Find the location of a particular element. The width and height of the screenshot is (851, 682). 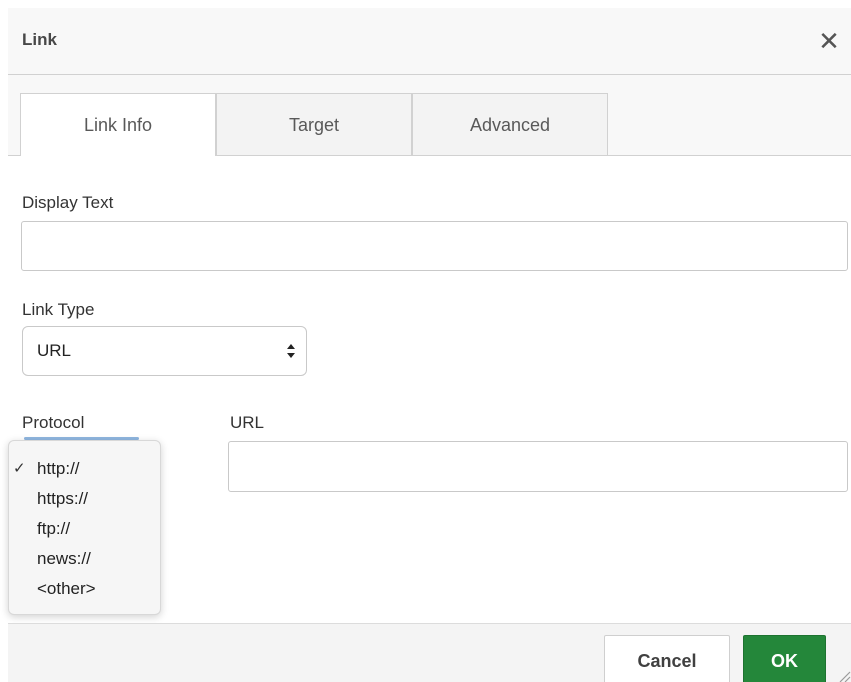

url-input is located at coordinates (538, 466).